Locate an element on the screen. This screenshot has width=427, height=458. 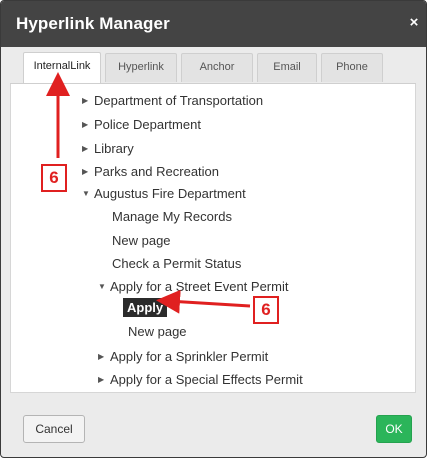
step-callout-left: 6 is located at coordinates (54, 178).